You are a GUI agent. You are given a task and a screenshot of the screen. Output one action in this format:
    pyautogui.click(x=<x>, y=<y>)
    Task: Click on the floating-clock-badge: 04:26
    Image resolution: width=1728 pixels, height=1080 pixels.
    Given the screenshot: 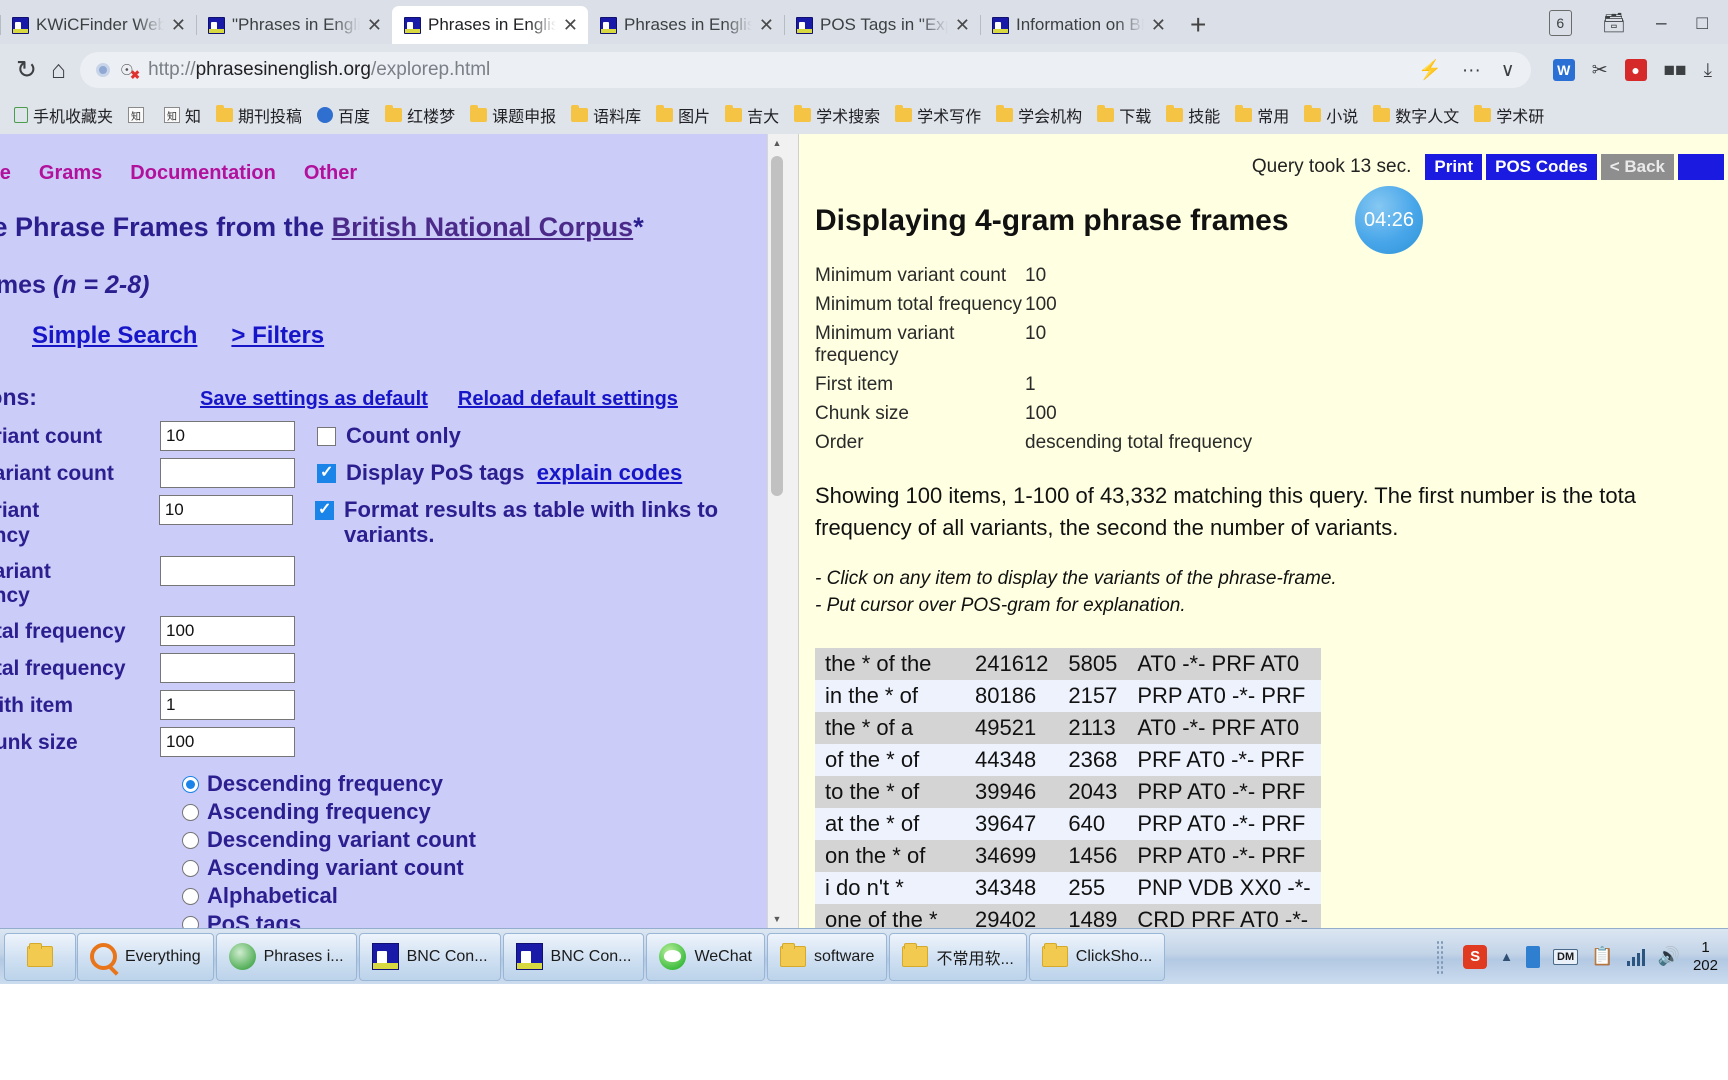 What is the action you would take?
    pyautogui.click(x=1389, y=220)
    